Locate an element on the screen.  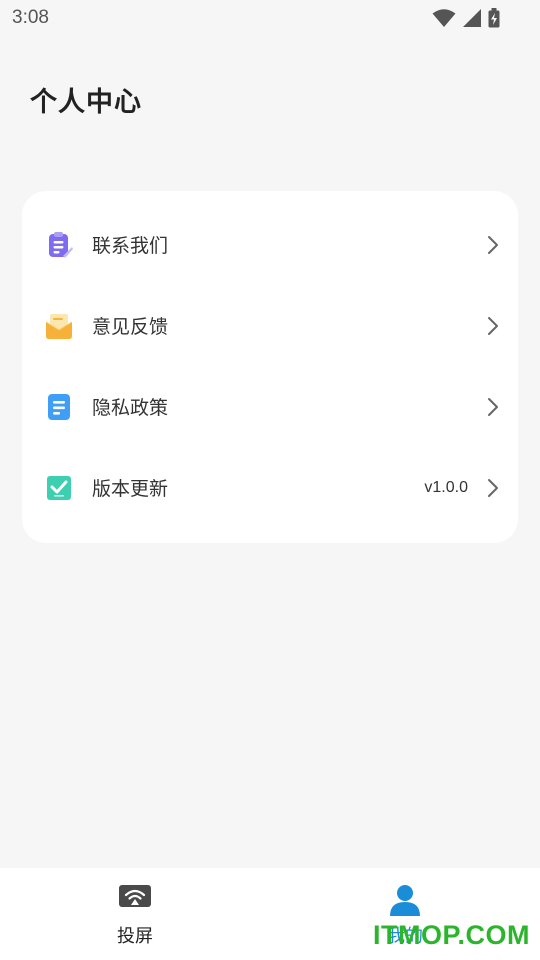
watermark-logo: ITMOP.COM is located at coordinates (451, 935).